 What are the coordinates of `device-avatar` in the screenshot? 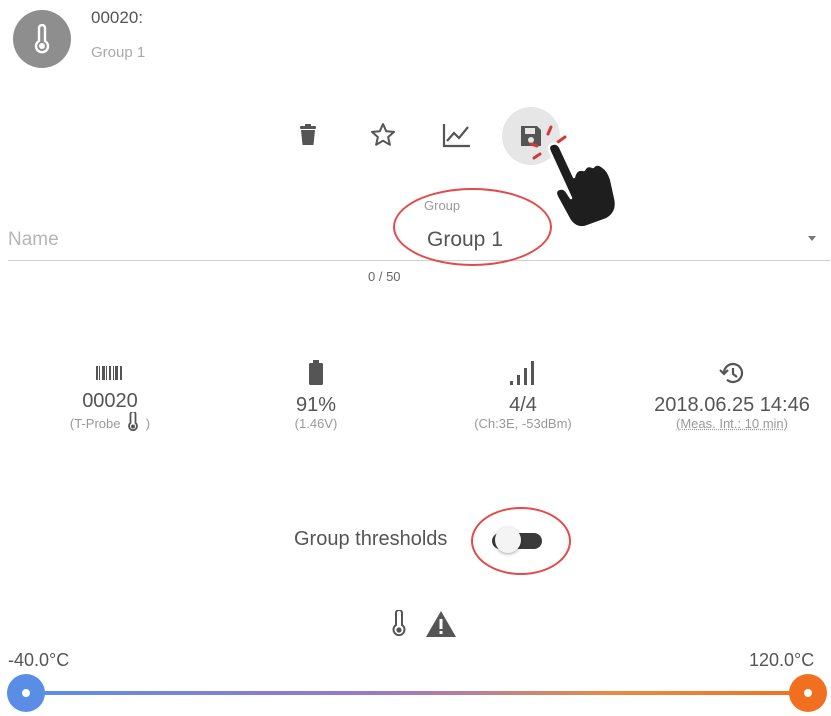 It's located at (42, 39).